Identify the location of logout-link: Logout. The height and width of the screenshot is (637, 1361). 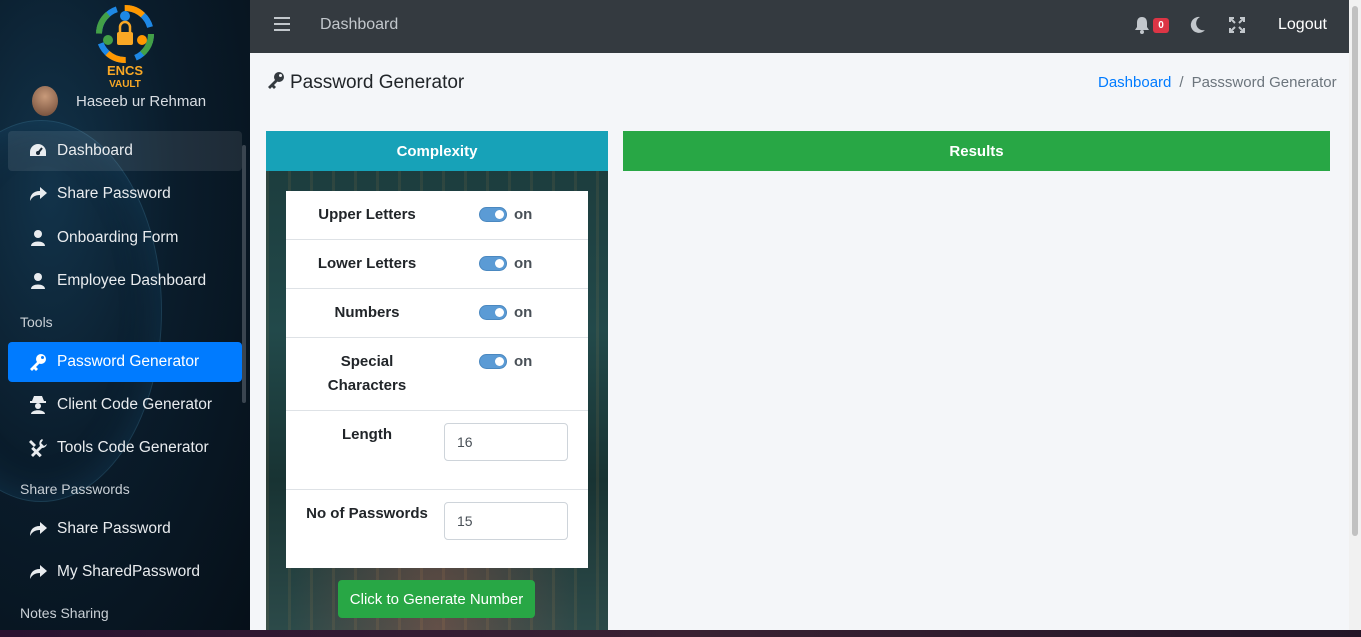
(1302, 25).